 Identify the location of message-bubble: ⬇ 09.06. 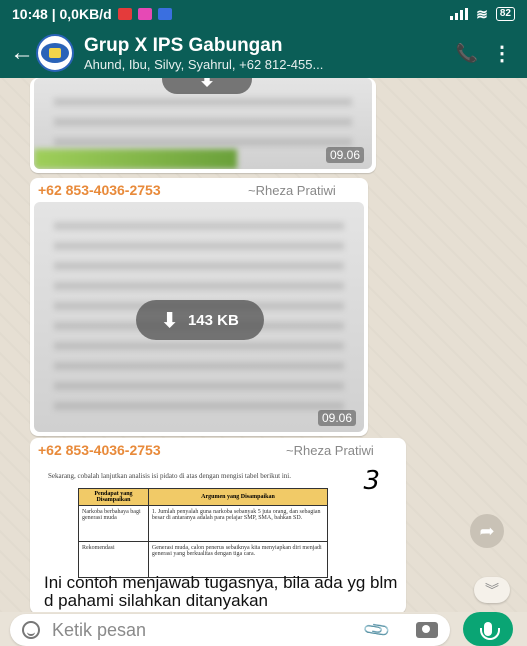
(203, 125).